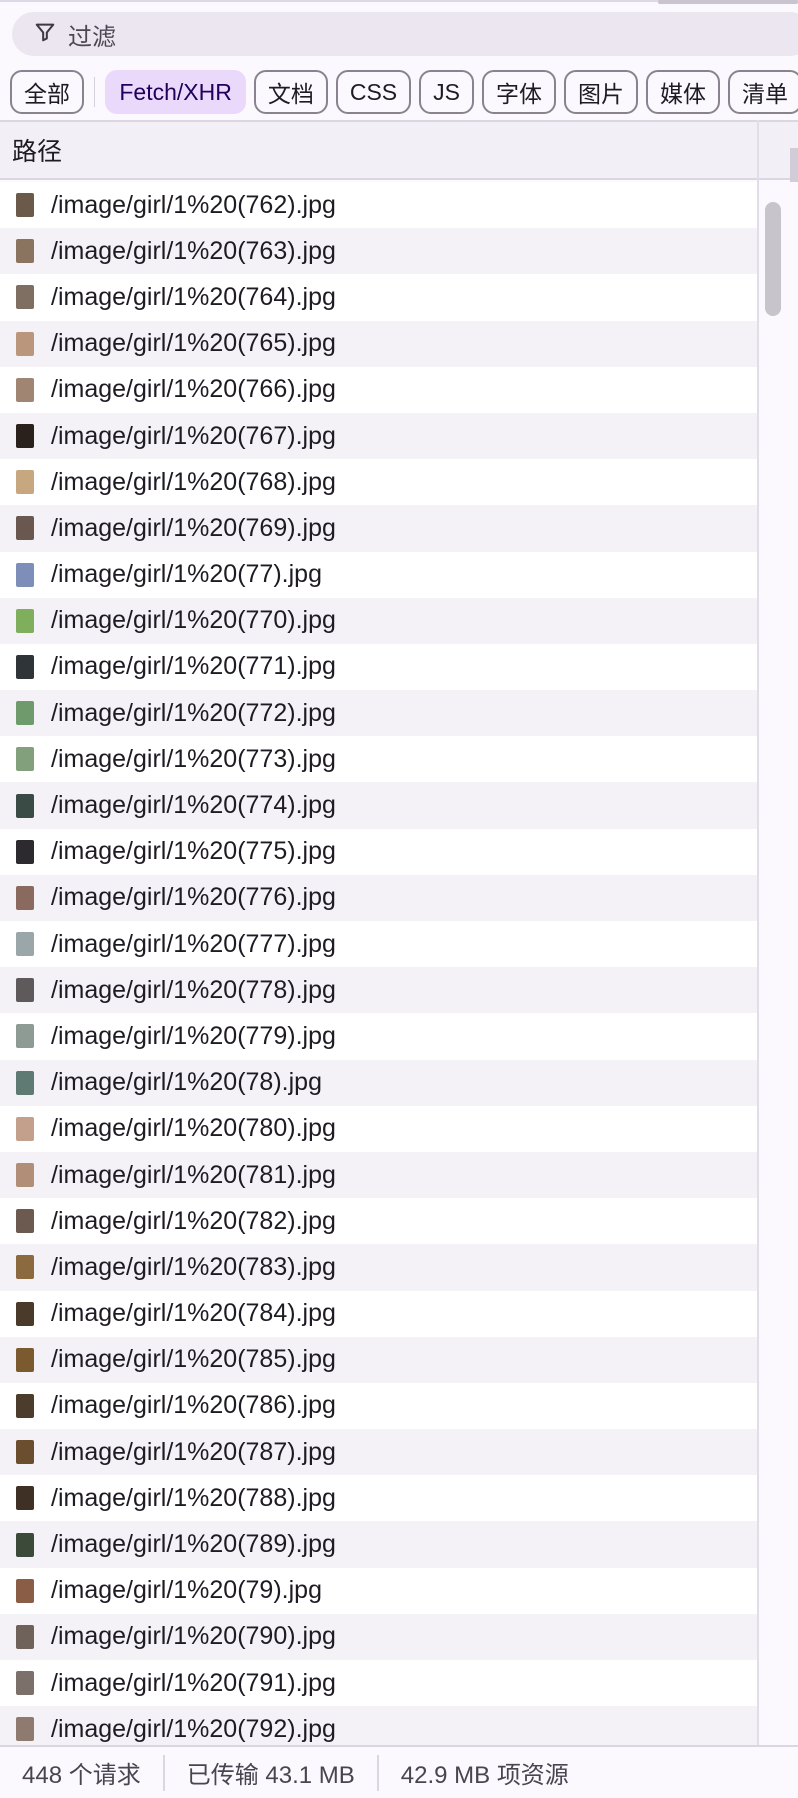 The image size is (798, 1798). Describe the element at coordinates (378, 1313) in the screenshot. I see `table-row: /image/girl/1%20(784).jpg` at that location.